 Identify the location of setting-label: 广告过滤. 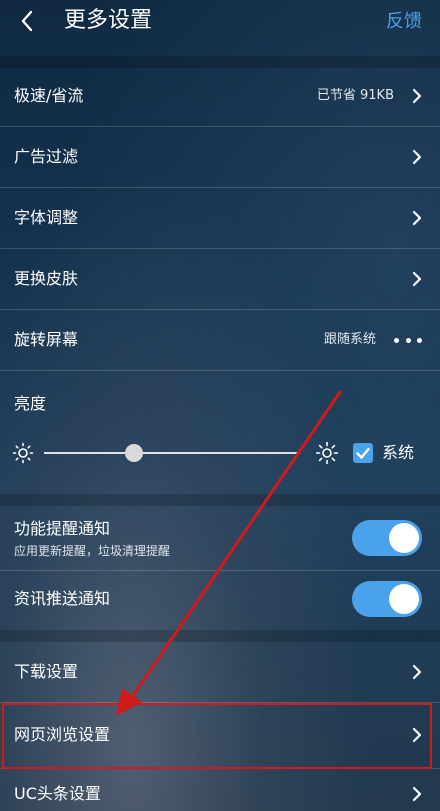
(46, 156).